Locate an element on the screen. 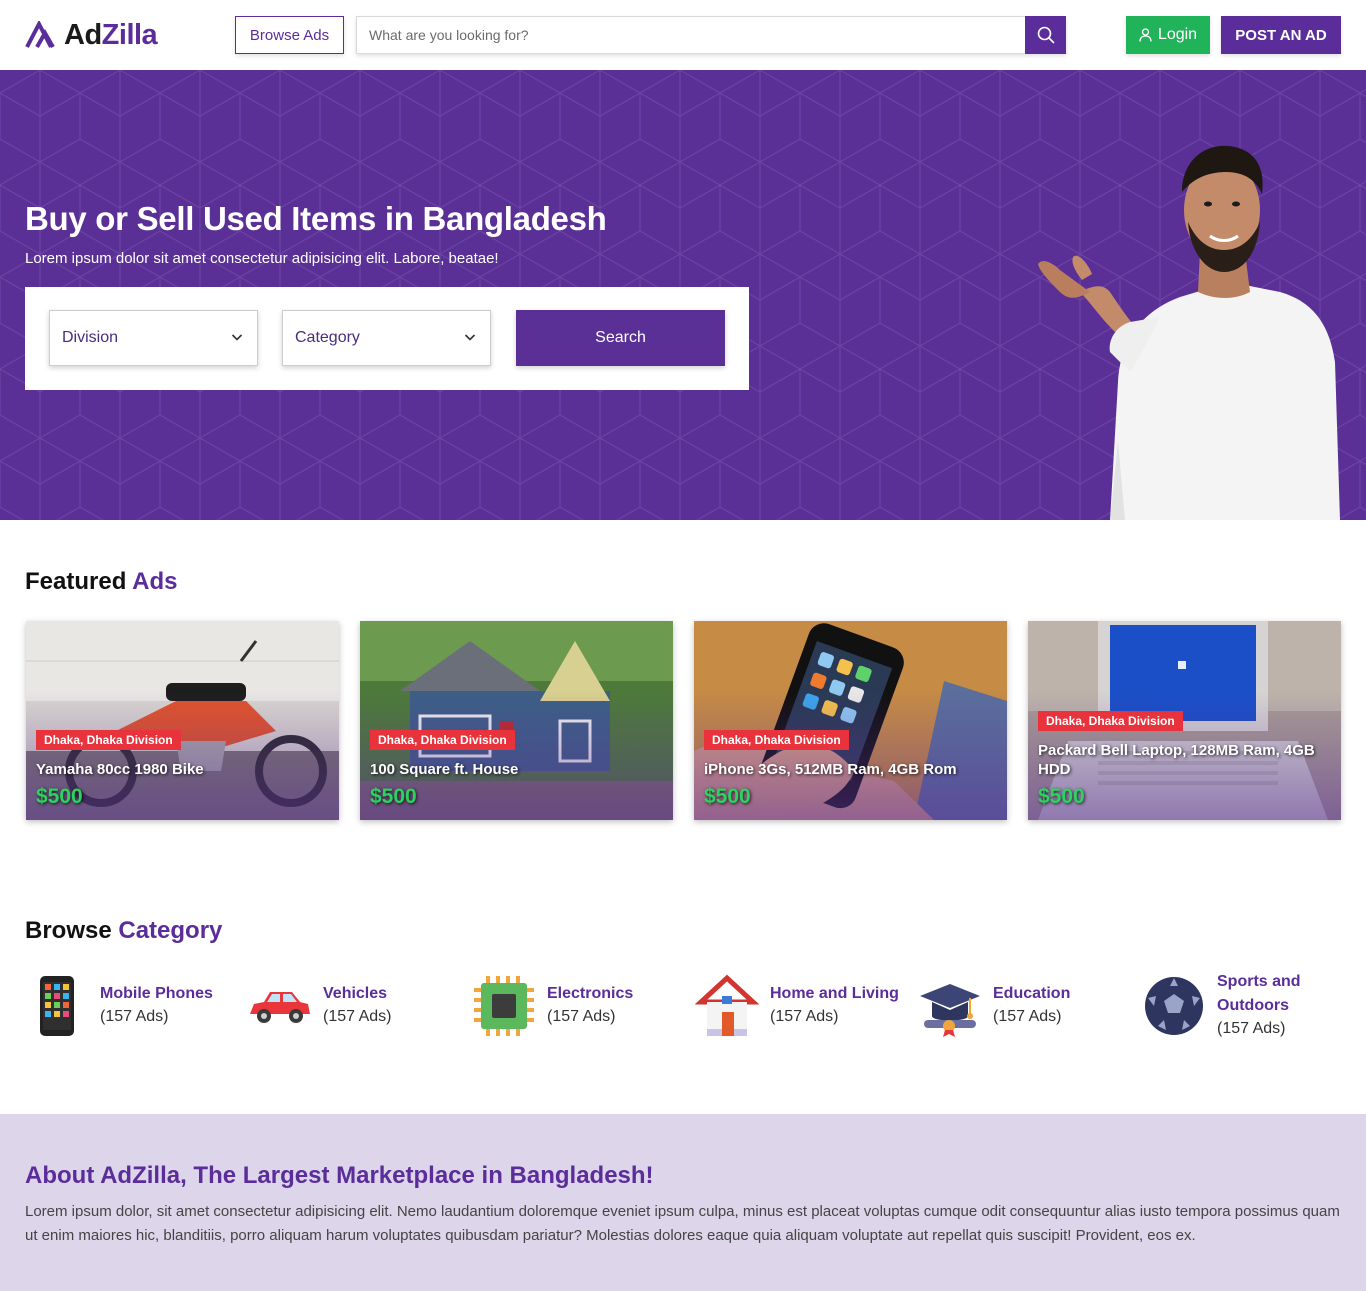  login-button: Login is located at coordinates (1168, 35).